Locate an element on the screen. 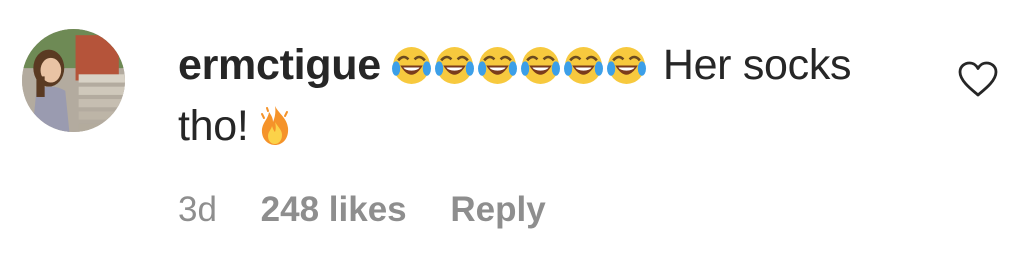 The width and height of the screenshot is (1024, 263). avatar is located at coordinates (73, 80).